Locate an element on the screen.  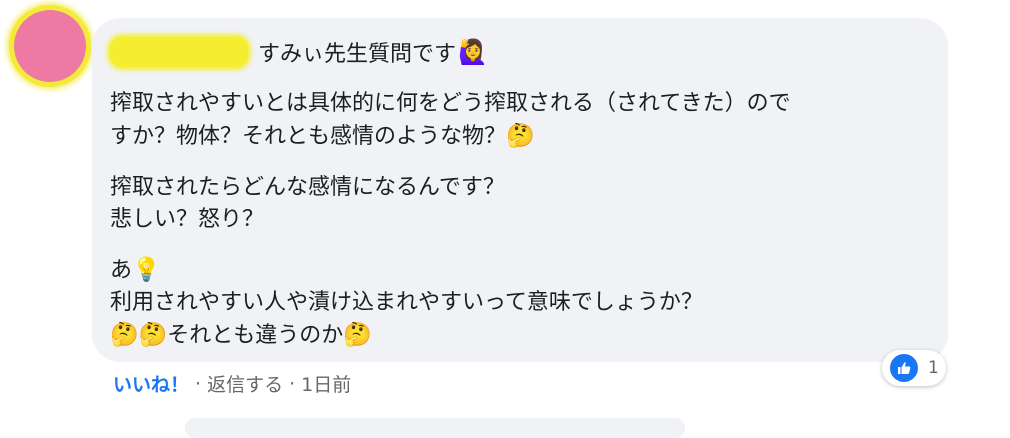
comment-line: 搾取されやすいとは具体的に何をどう搾取される（されてきた）ので is located at coordinates (450, 103).